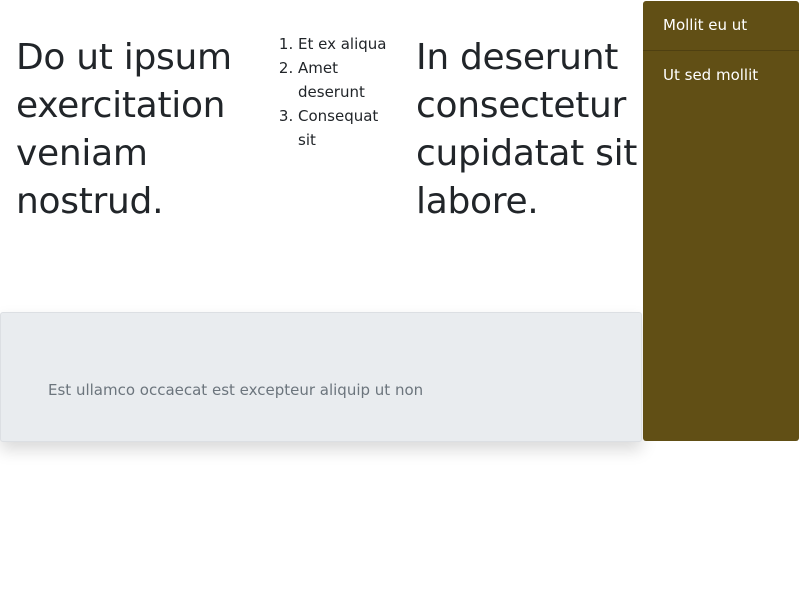 The image size is (800, 600). What do you see at coordinates (343, 128) in the screenshot?
I see `list-item: Consequat sit` at bounding box center [343, 128].